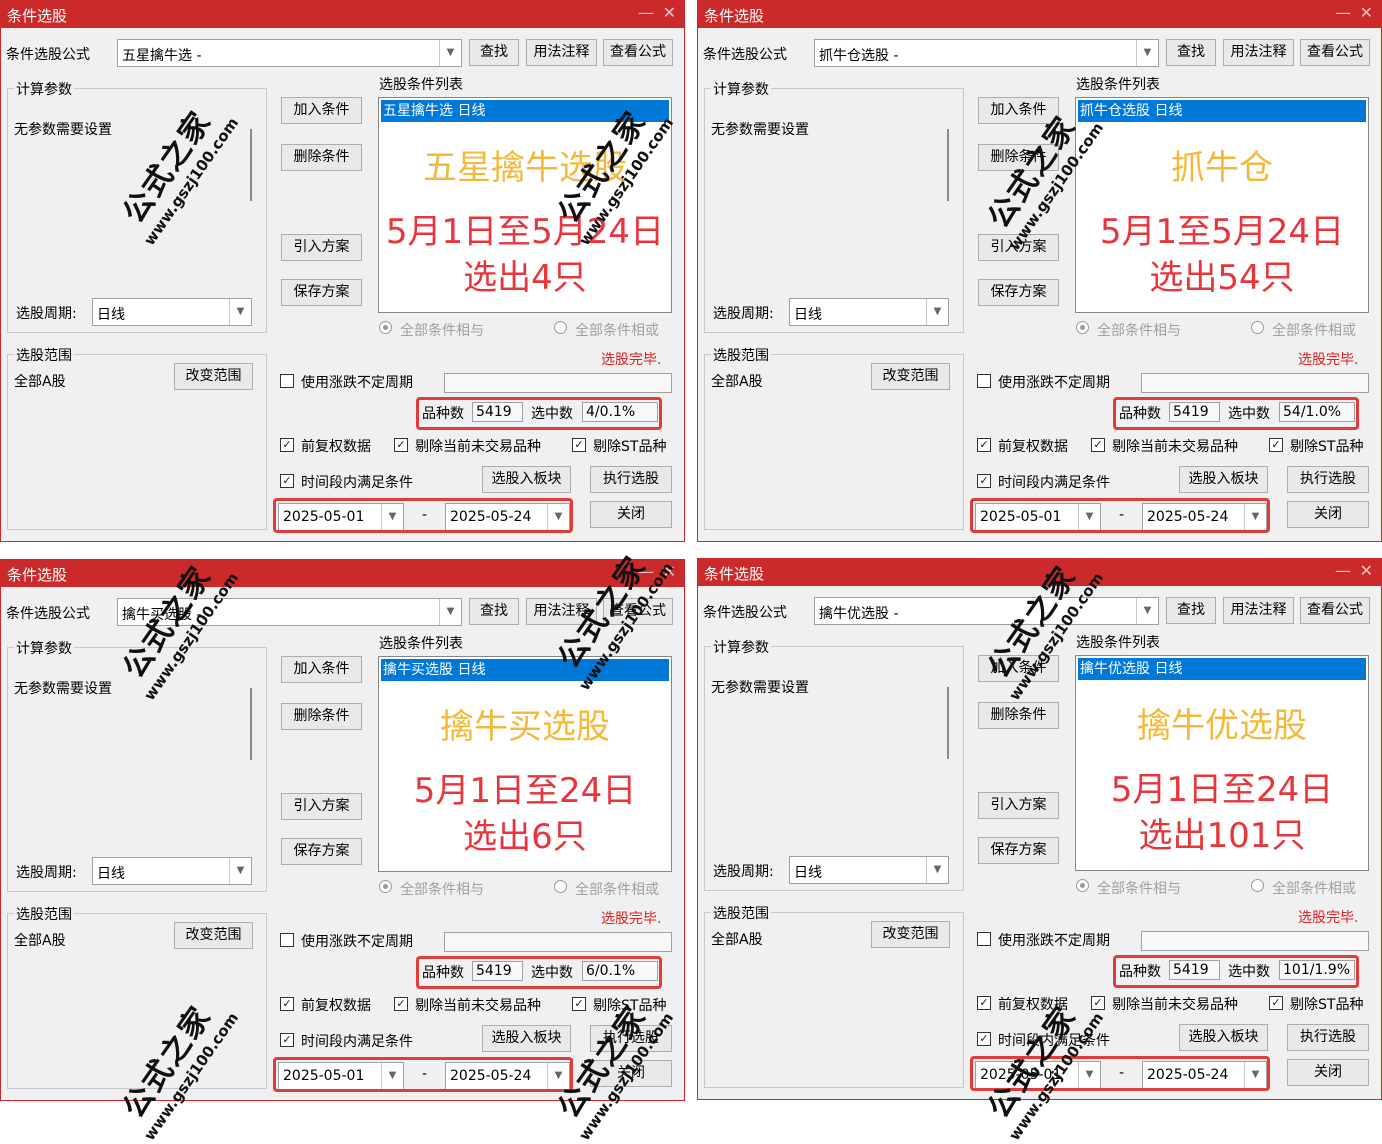  What do you see at coordinates (986, 53) in the screenshot?
I see `formula-select: 抓牛仓选股 - ▼` at bounding box center [986, 53].